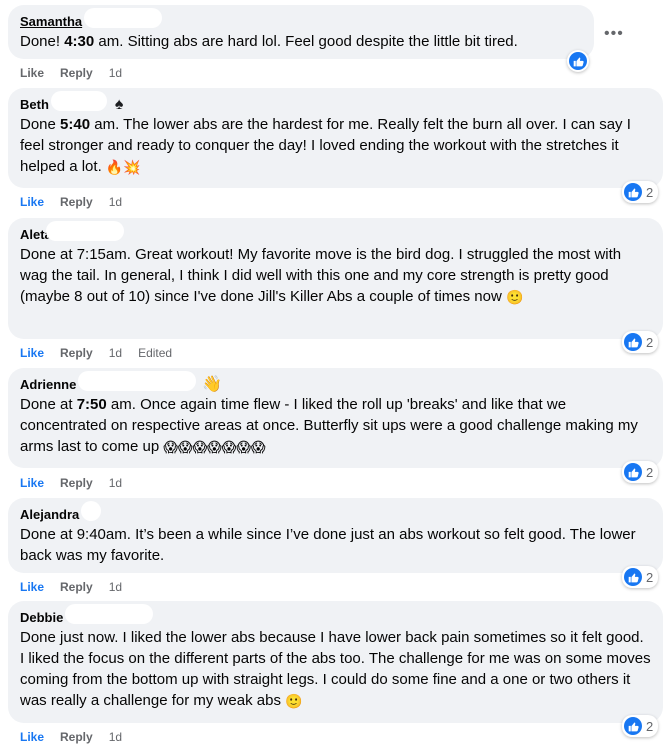 The image size is (670, 745). I want to click on emoji: 🔥💥, so click(123, 167).